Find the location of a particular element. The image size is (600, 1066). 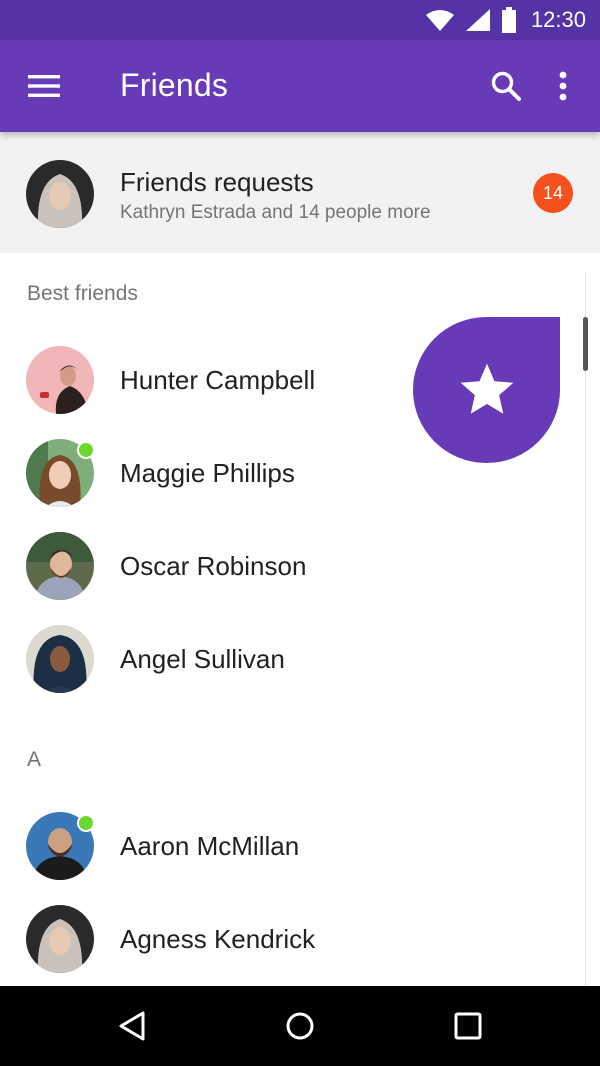

home-circle-icon is located at coordinates (300, 1026).